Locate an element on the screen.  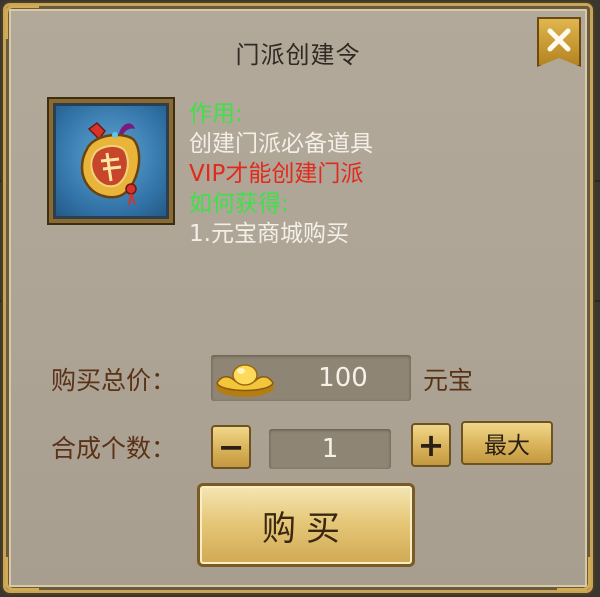
obtain-text: 1.元宝商城购买 is located at coordinates (269, 234).